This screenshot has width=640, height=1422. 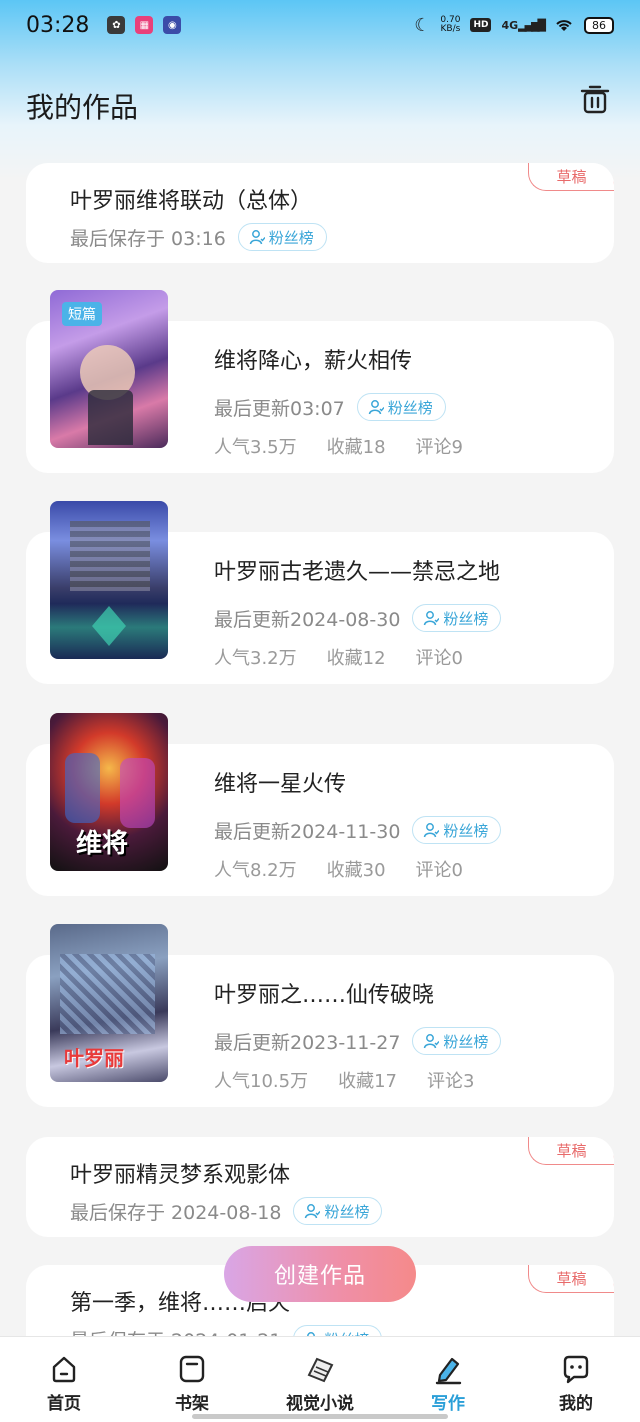 I want to click on update-time: 最后更新2023-11-27, so click(x=307, y=1042).